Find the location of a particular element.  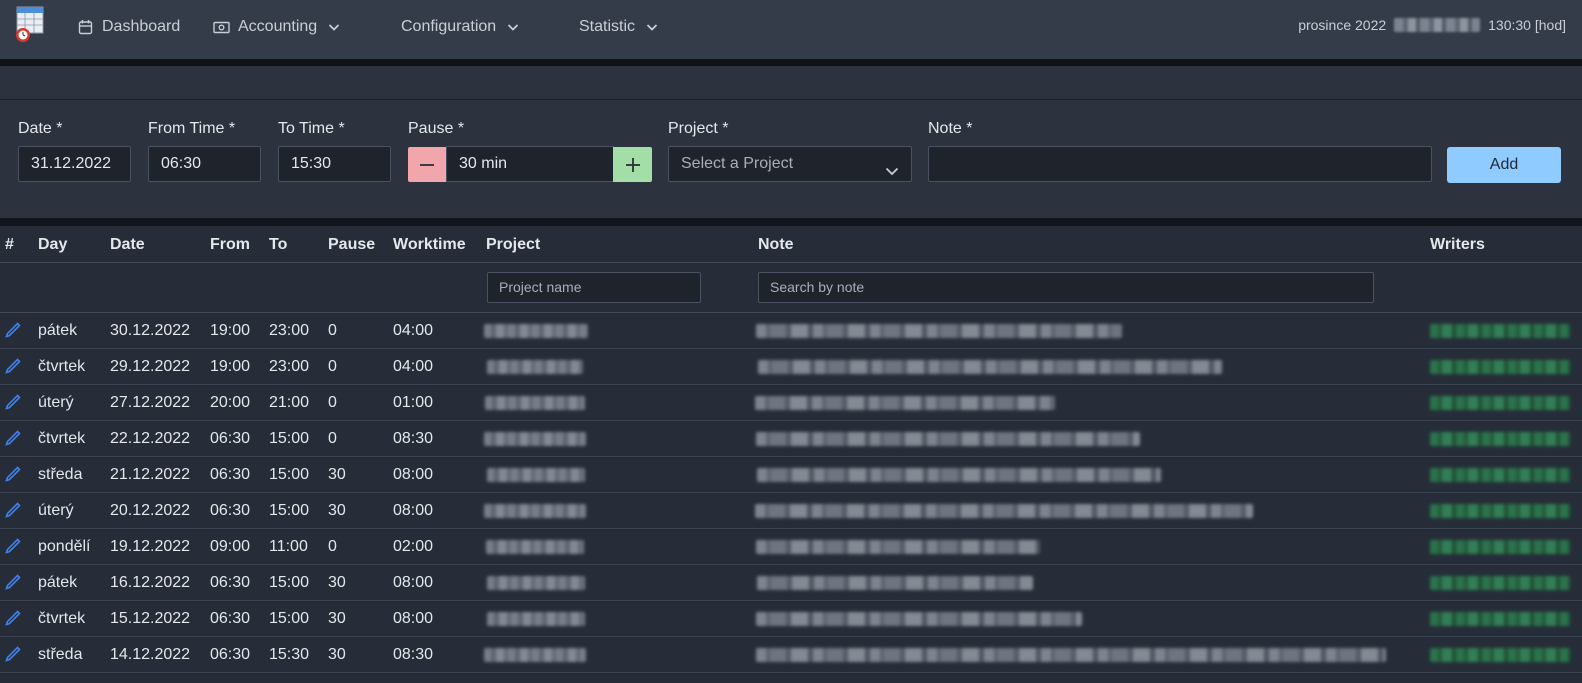

row-to: 11:00 is located at coordinates (288, 546).